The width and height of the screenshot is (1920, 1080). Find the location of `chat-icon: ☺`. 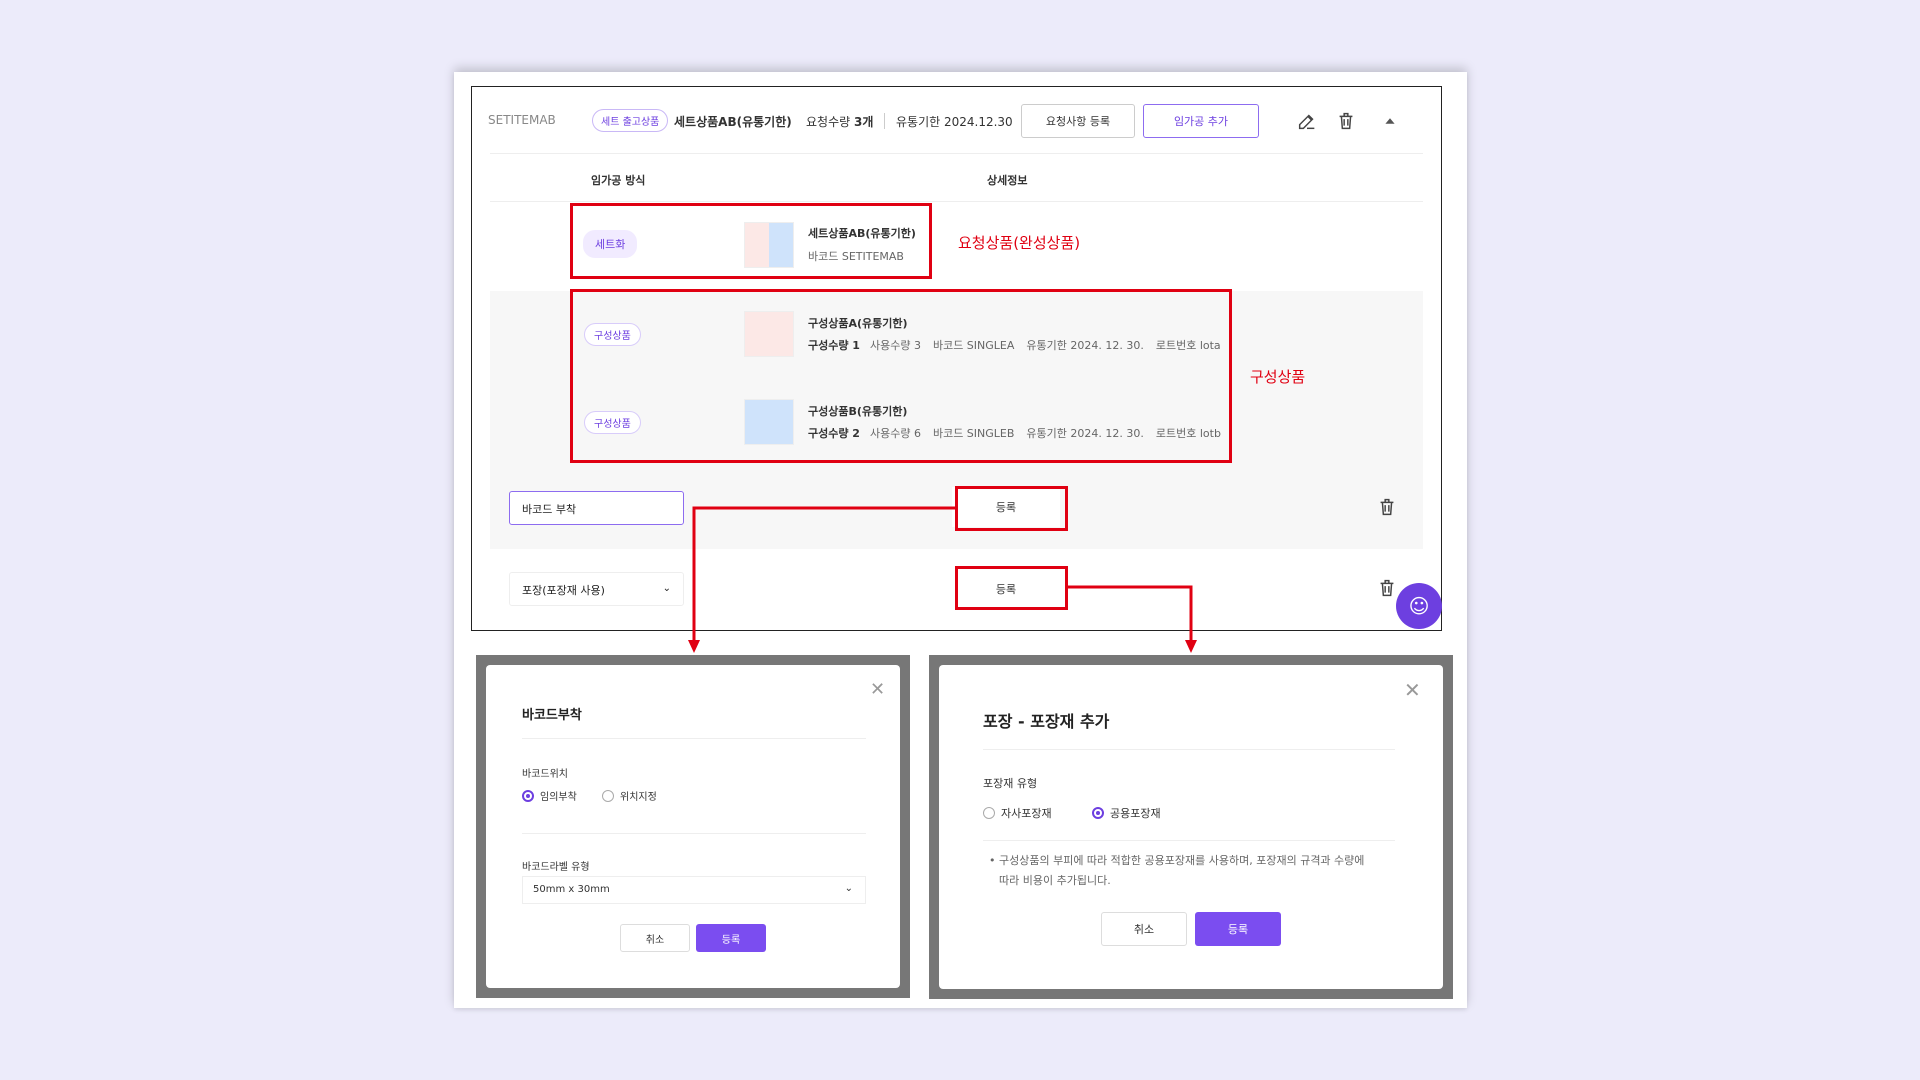

chat-icon: ☺ is located at coordinates (1419, 606).